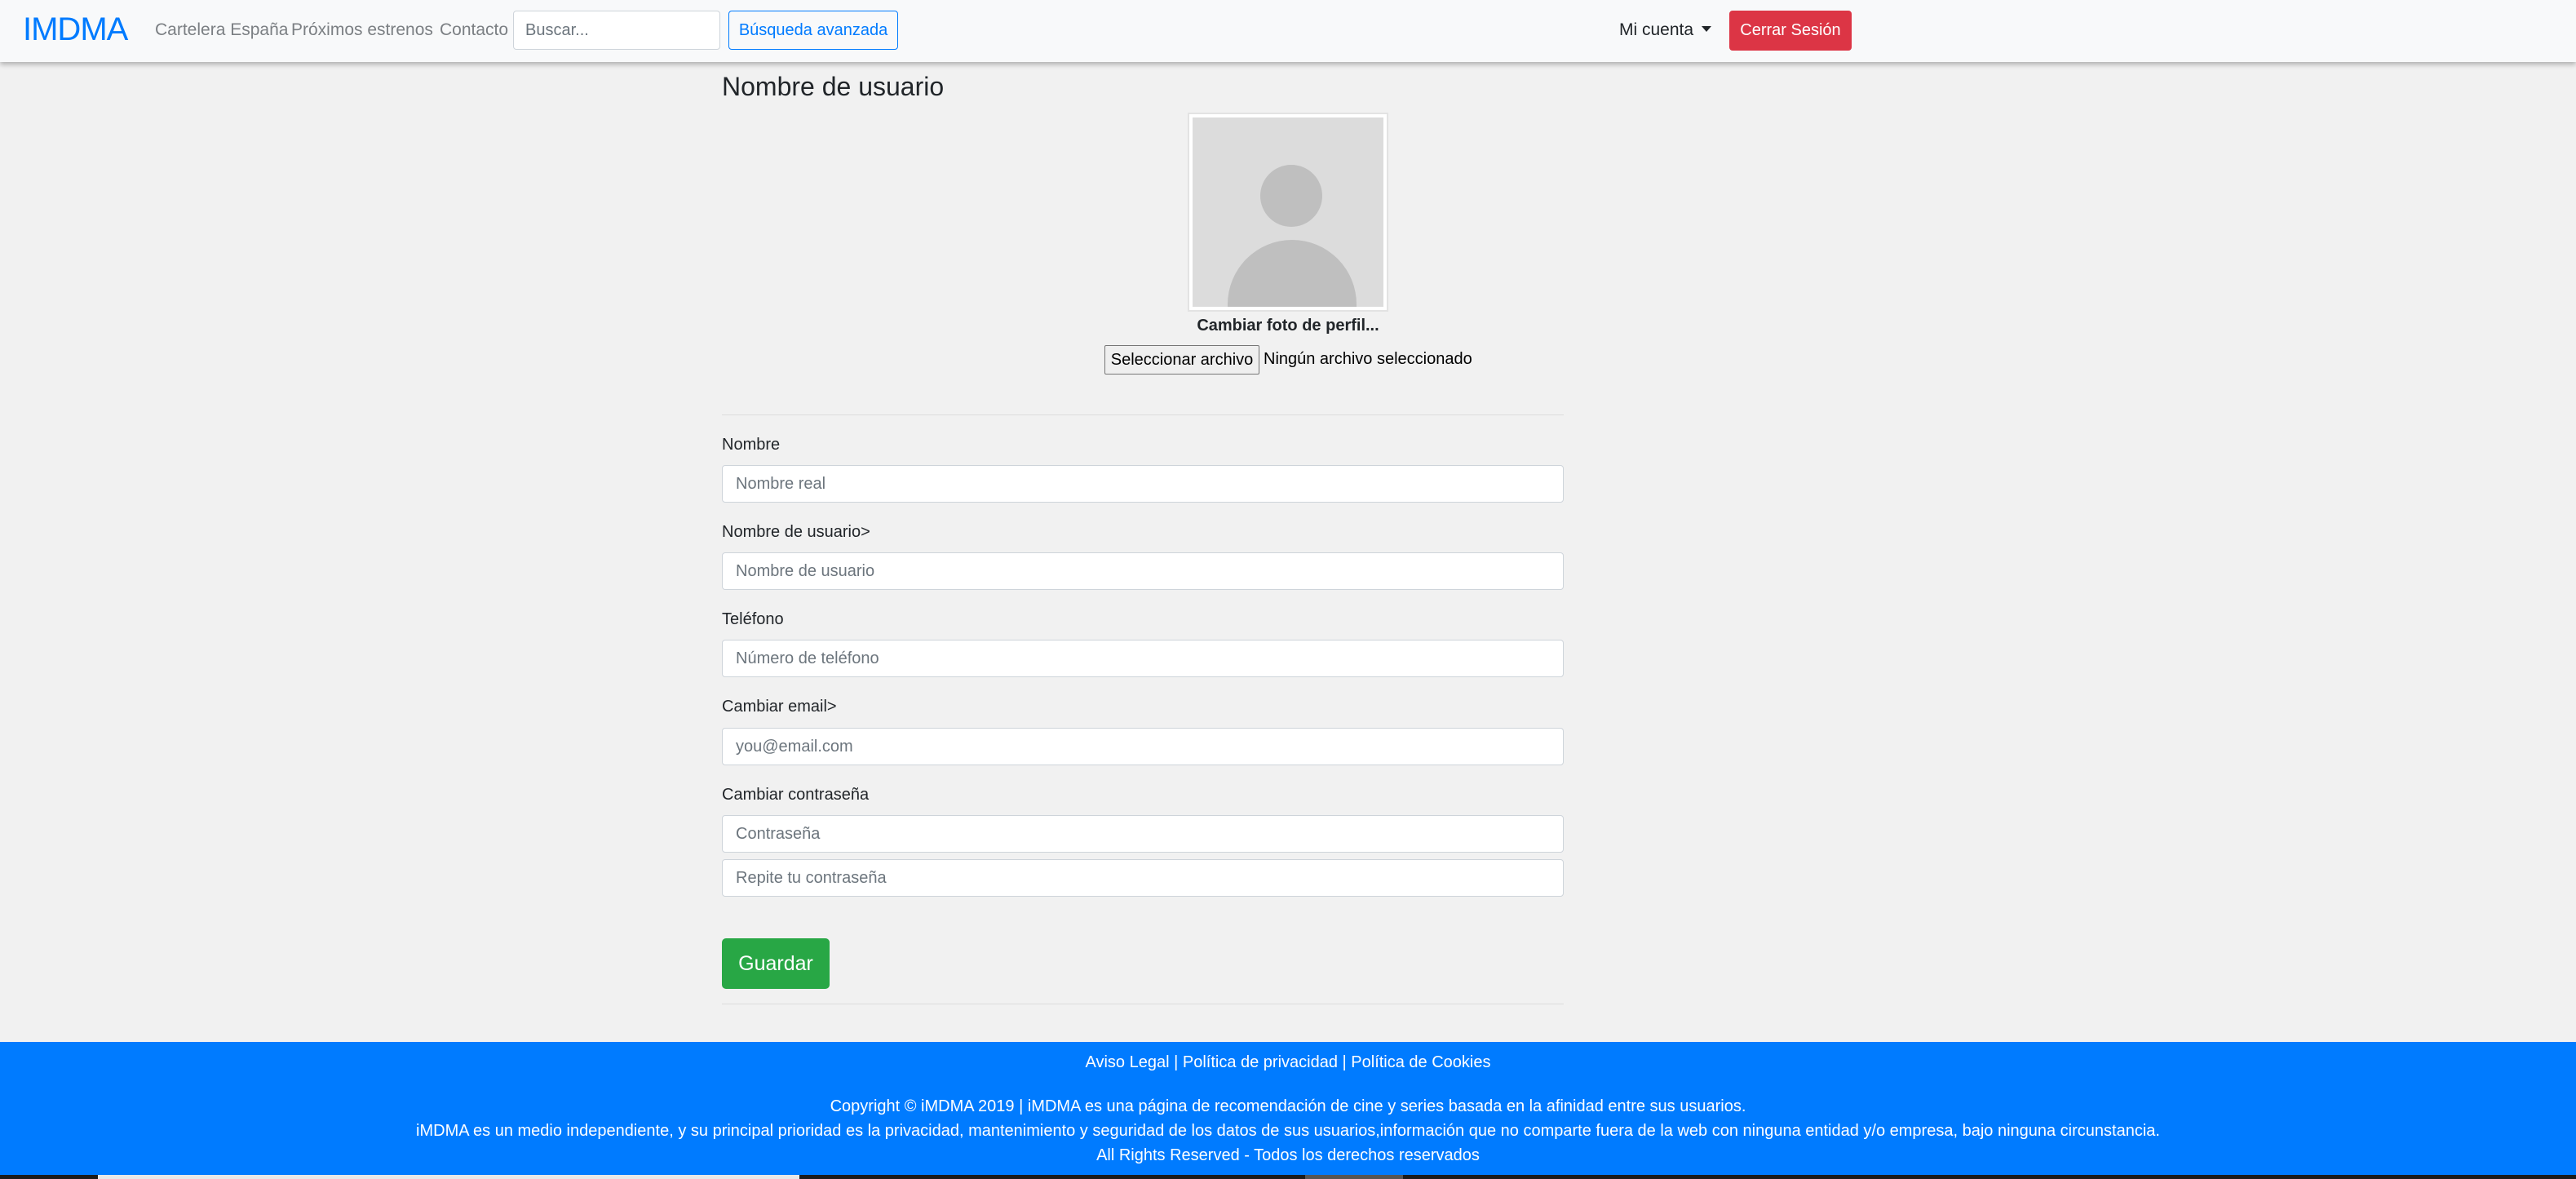 The height and width of the screenshot is (1179, 2576). Describe the element at coordinates (753, 619) in the screenshot. I see `phone-label: Teléfono` at that location.